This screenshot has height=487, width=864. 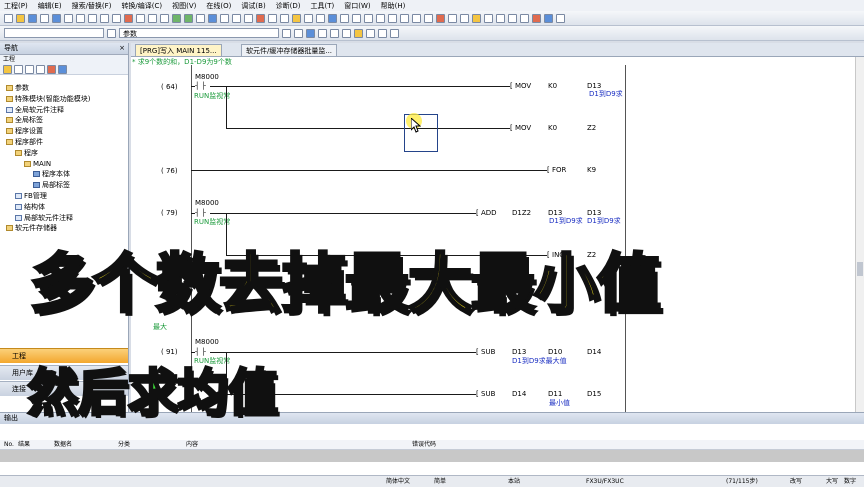 What do you see at coordinates (62, 69) in the screenshot?
I see `navigation-options-icon` at bounding box center [62, 69].